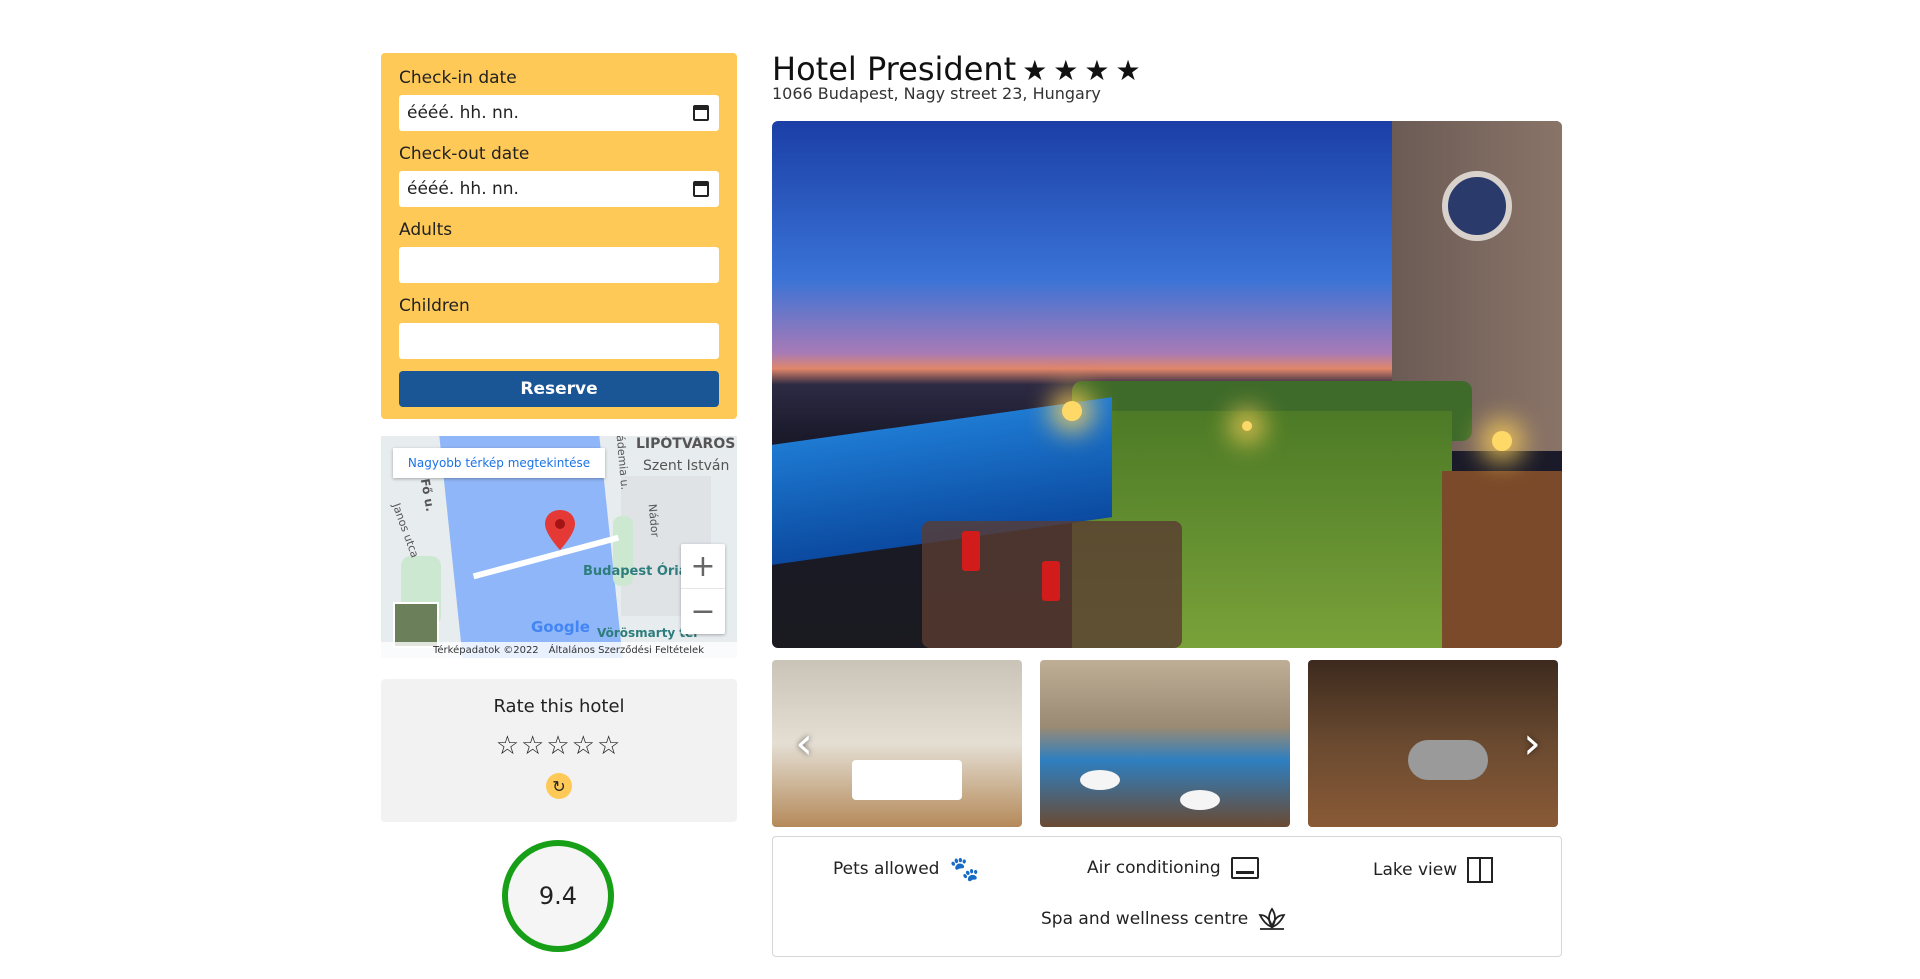 The image size is (1920, 979). I want to click on photo-porthole, so click(1477, 206).